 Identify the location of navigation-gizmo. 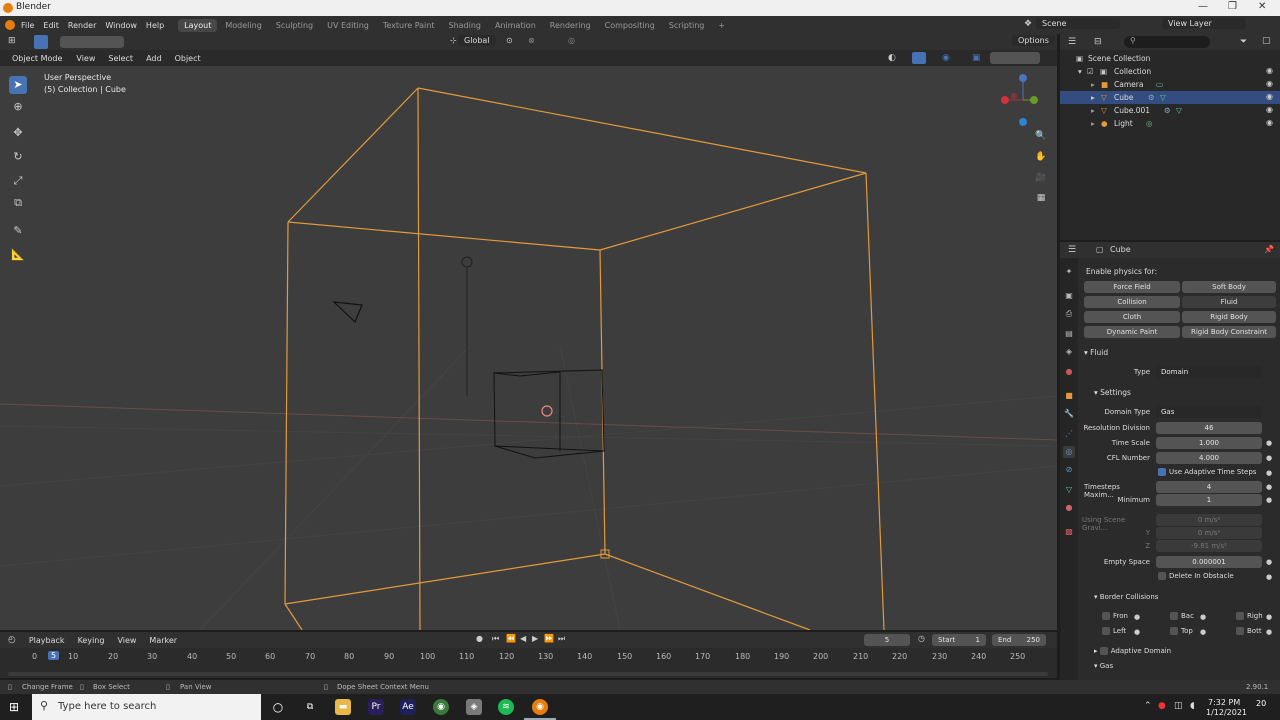
(1019, 100).